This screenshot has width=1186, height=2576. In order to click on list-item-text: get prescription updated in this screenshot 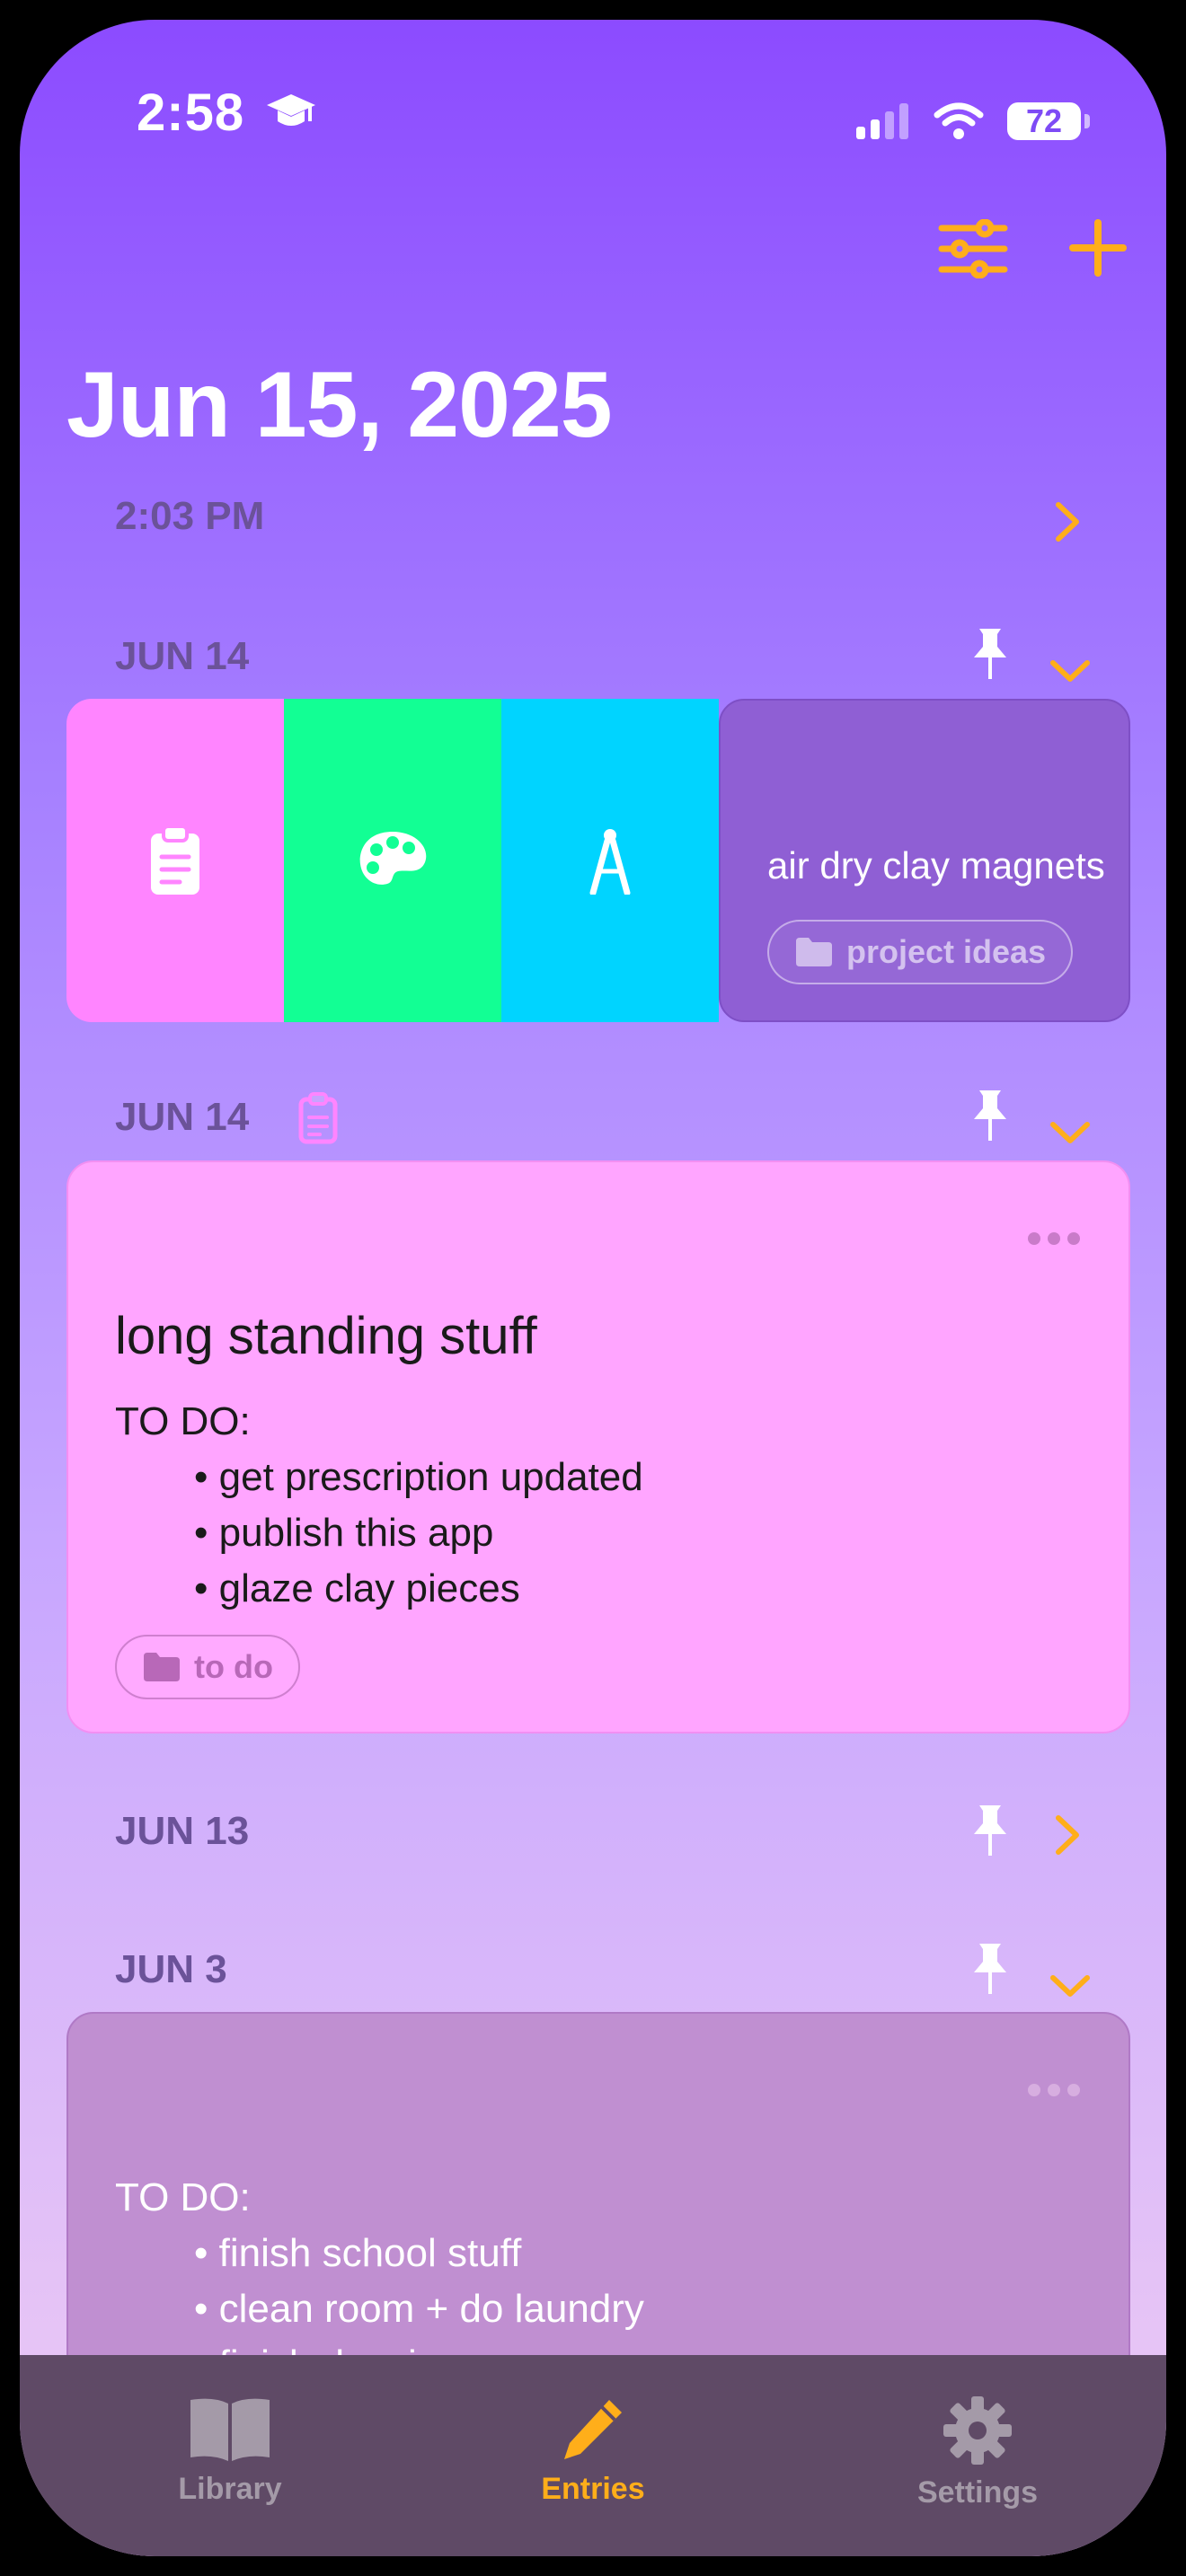, I will do `click(430, 1477)`.